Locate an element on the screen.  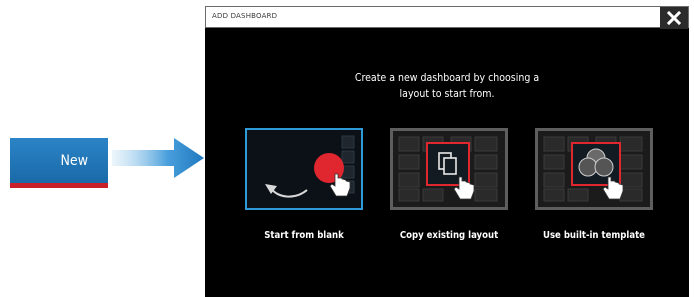
start-from-blank-label: Start from blank is located at coordinates (304, 235).